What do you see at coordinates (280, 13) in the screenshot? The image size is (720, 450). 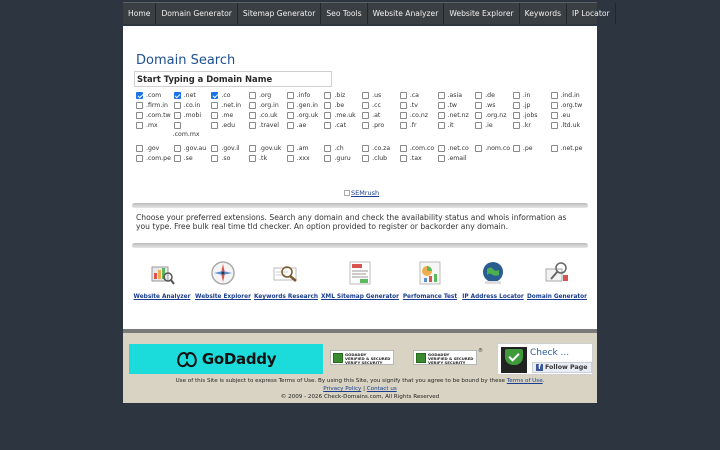 I see `nav-item-sitemap-generator: Sitemap Generator` at bounding box center [280, 13].